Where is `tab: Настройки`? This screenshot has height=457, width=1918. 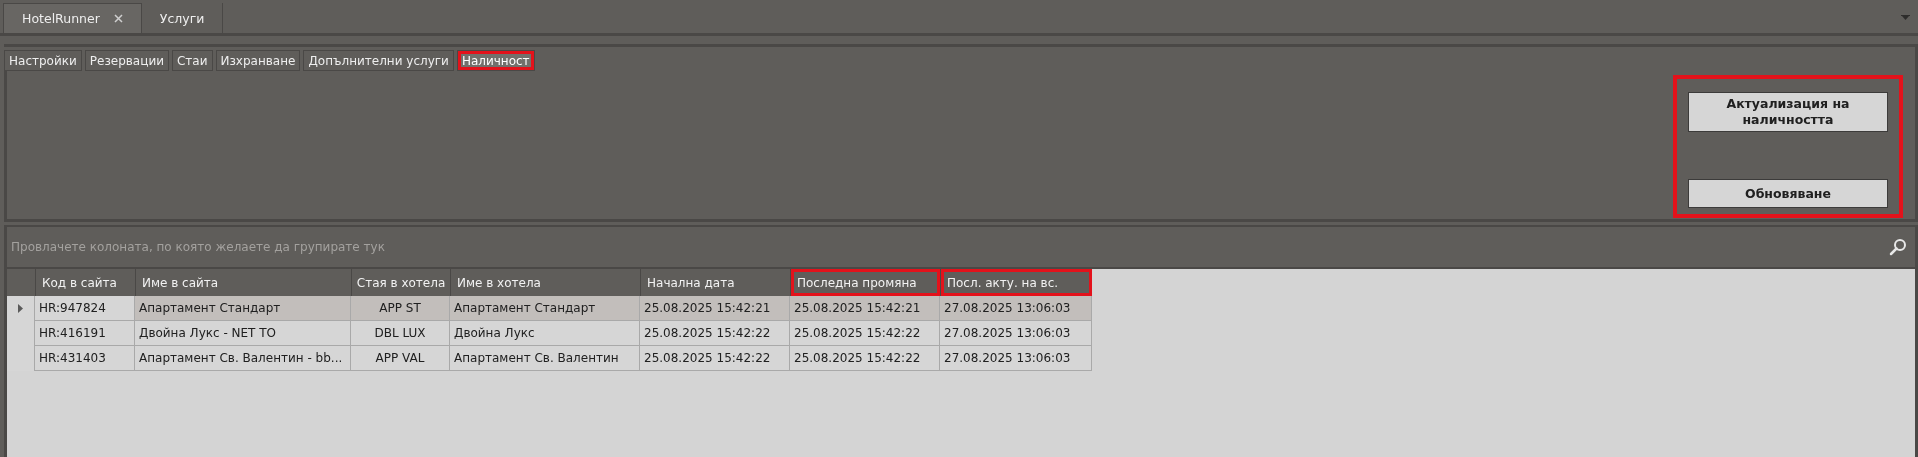
tab: Настройки is located at coordinates (43, 60).